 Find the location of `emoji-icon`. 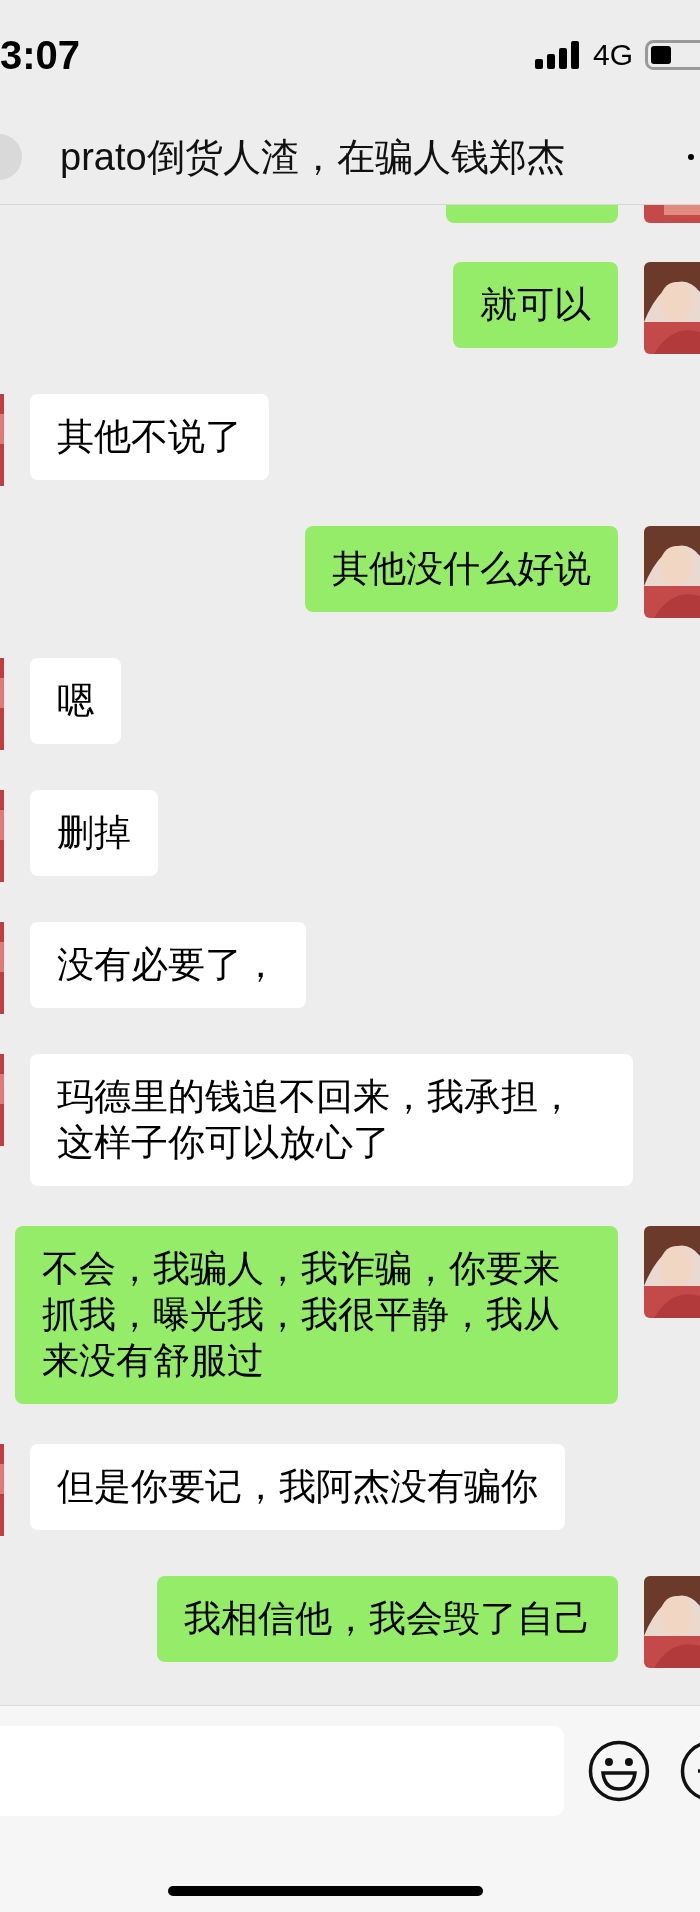

emoji-icon is located at coordinates (619, 1771).